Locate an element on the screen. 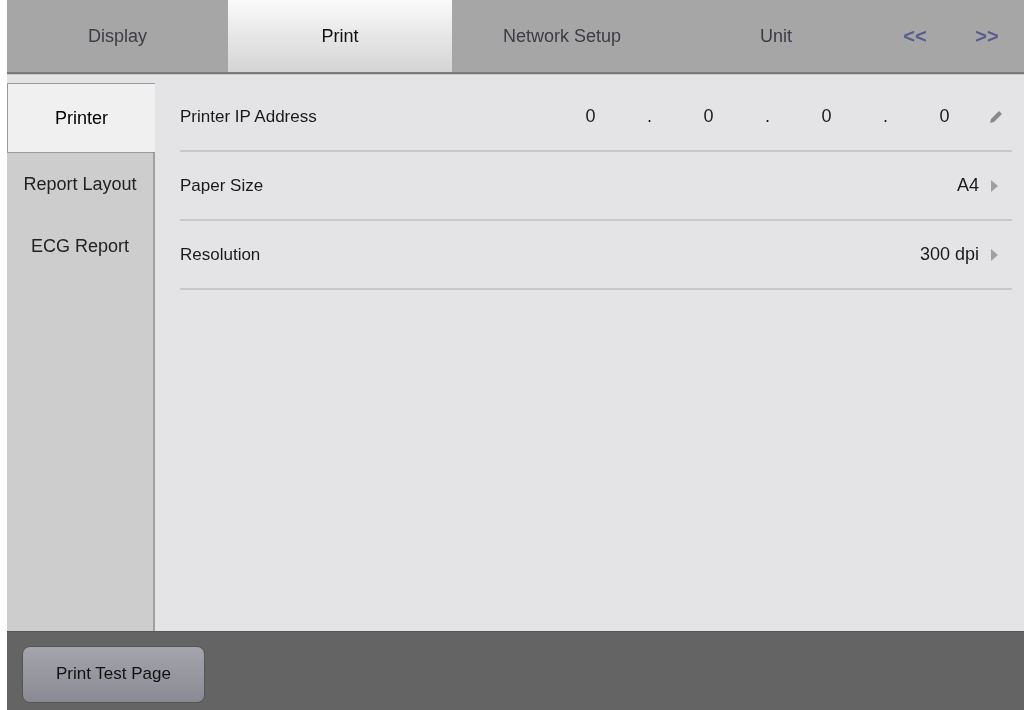 This screenshot has height=710, width=1024. sidebar-tab: Report Layout is located at coordinates (80, 184).